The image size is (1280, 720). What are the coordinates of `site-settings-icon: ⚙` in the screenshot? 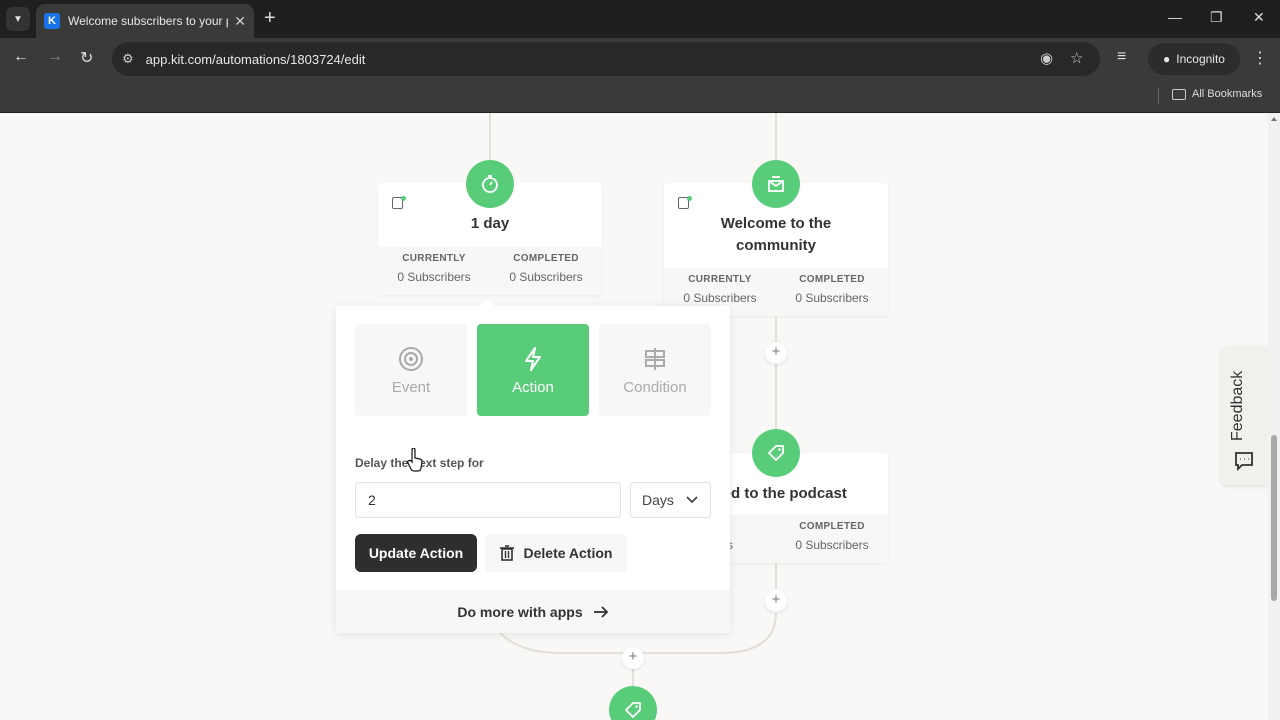 It's located at (128, 59).